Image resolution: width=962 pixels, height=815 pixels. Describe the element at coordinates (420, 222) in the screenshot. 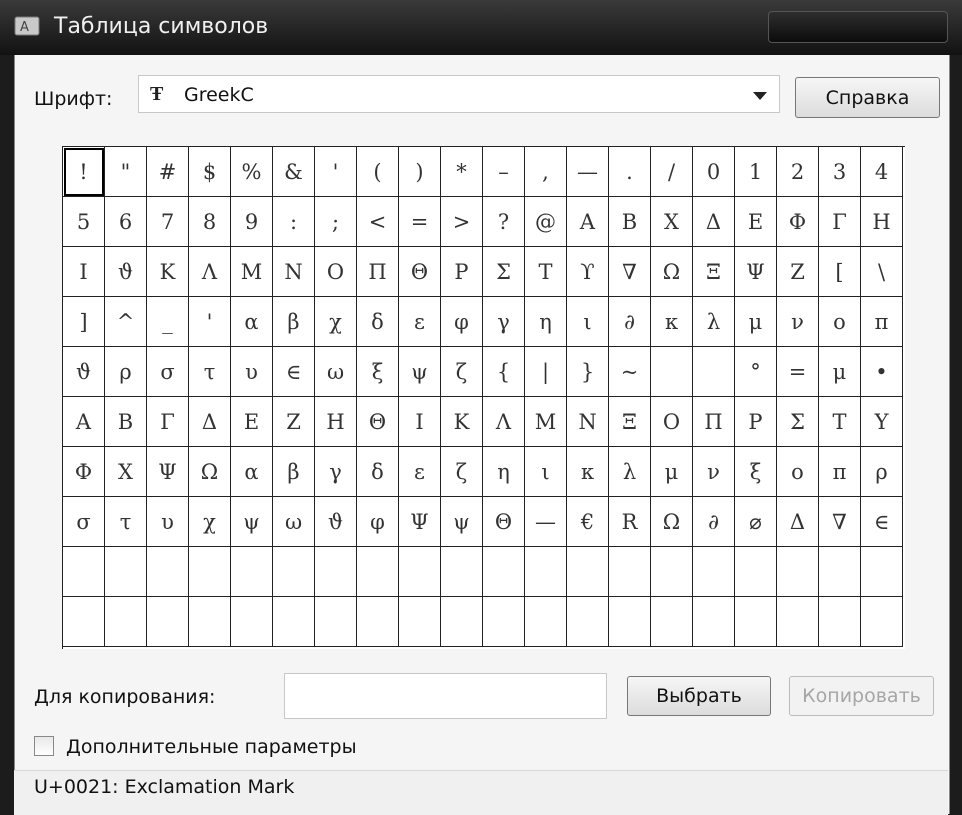

I see `character-cell: =` at that location.